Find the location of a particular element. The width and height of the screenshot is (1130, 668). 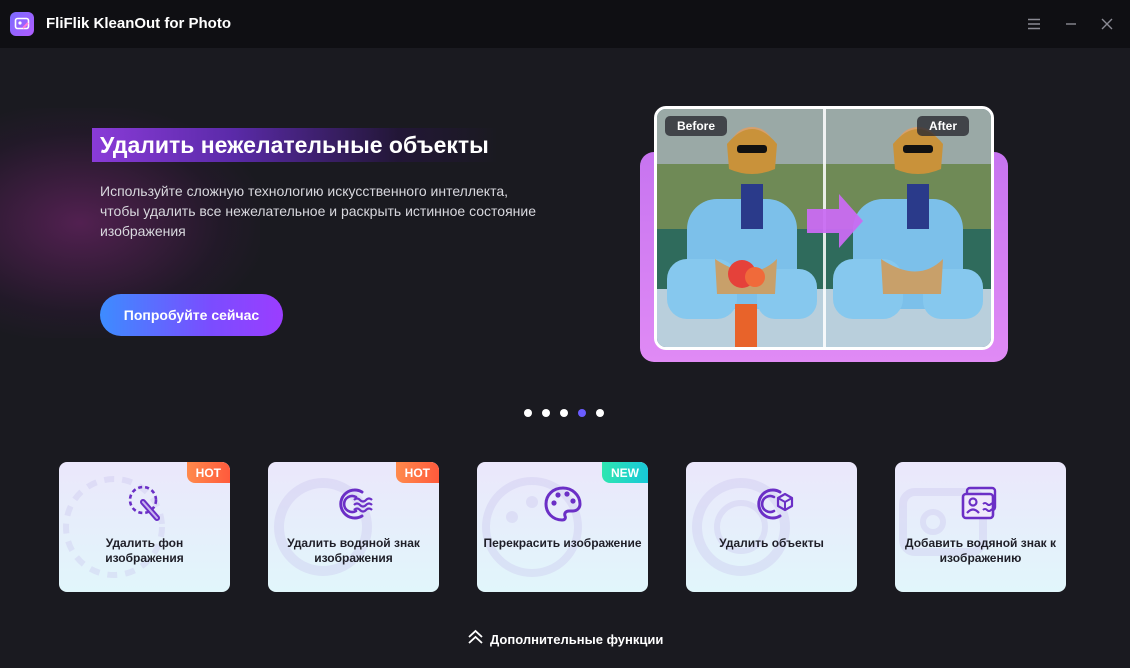

hero-title: Удалить нежелательные объекты is located at coordinates (294, 144).